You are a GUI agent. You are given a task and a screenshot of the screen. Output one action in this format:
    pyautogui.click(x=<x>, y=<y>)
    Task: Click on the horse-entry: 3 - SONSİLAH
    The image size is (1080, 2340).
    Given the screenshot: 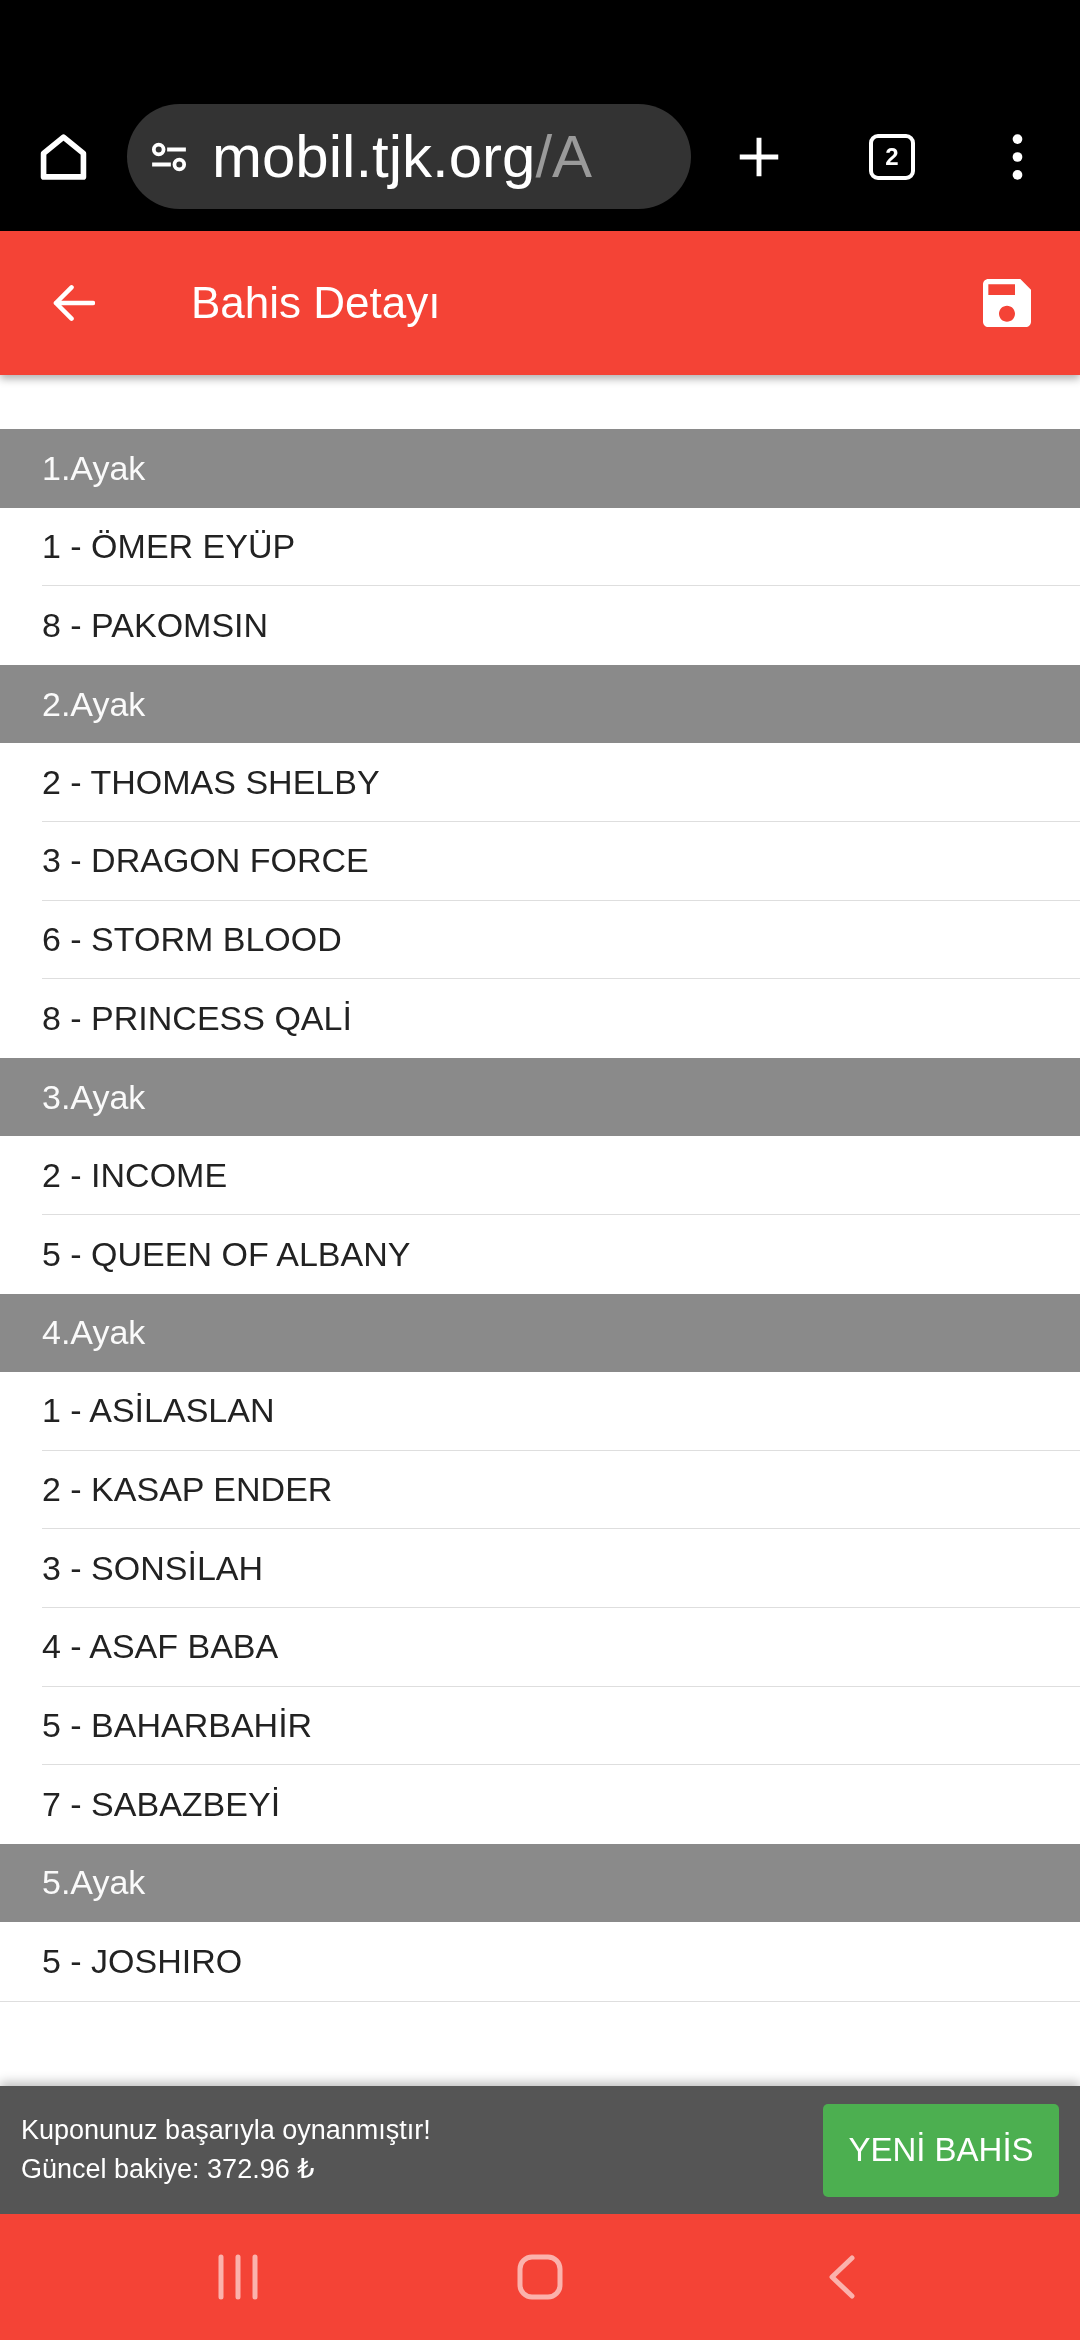 What is the action you would take?
    pyautogui.click(x=561, y=1568)
    